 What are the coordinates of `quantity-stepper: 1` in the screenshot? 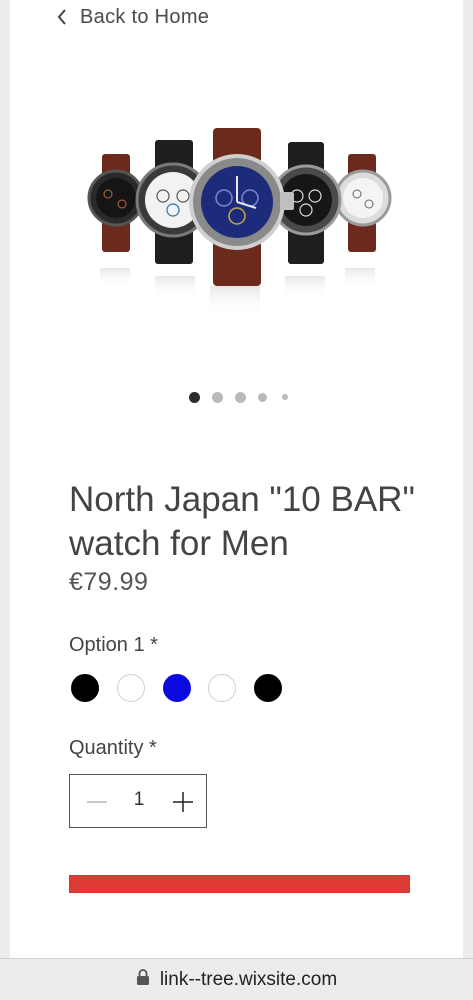 It's located at (138, 801).